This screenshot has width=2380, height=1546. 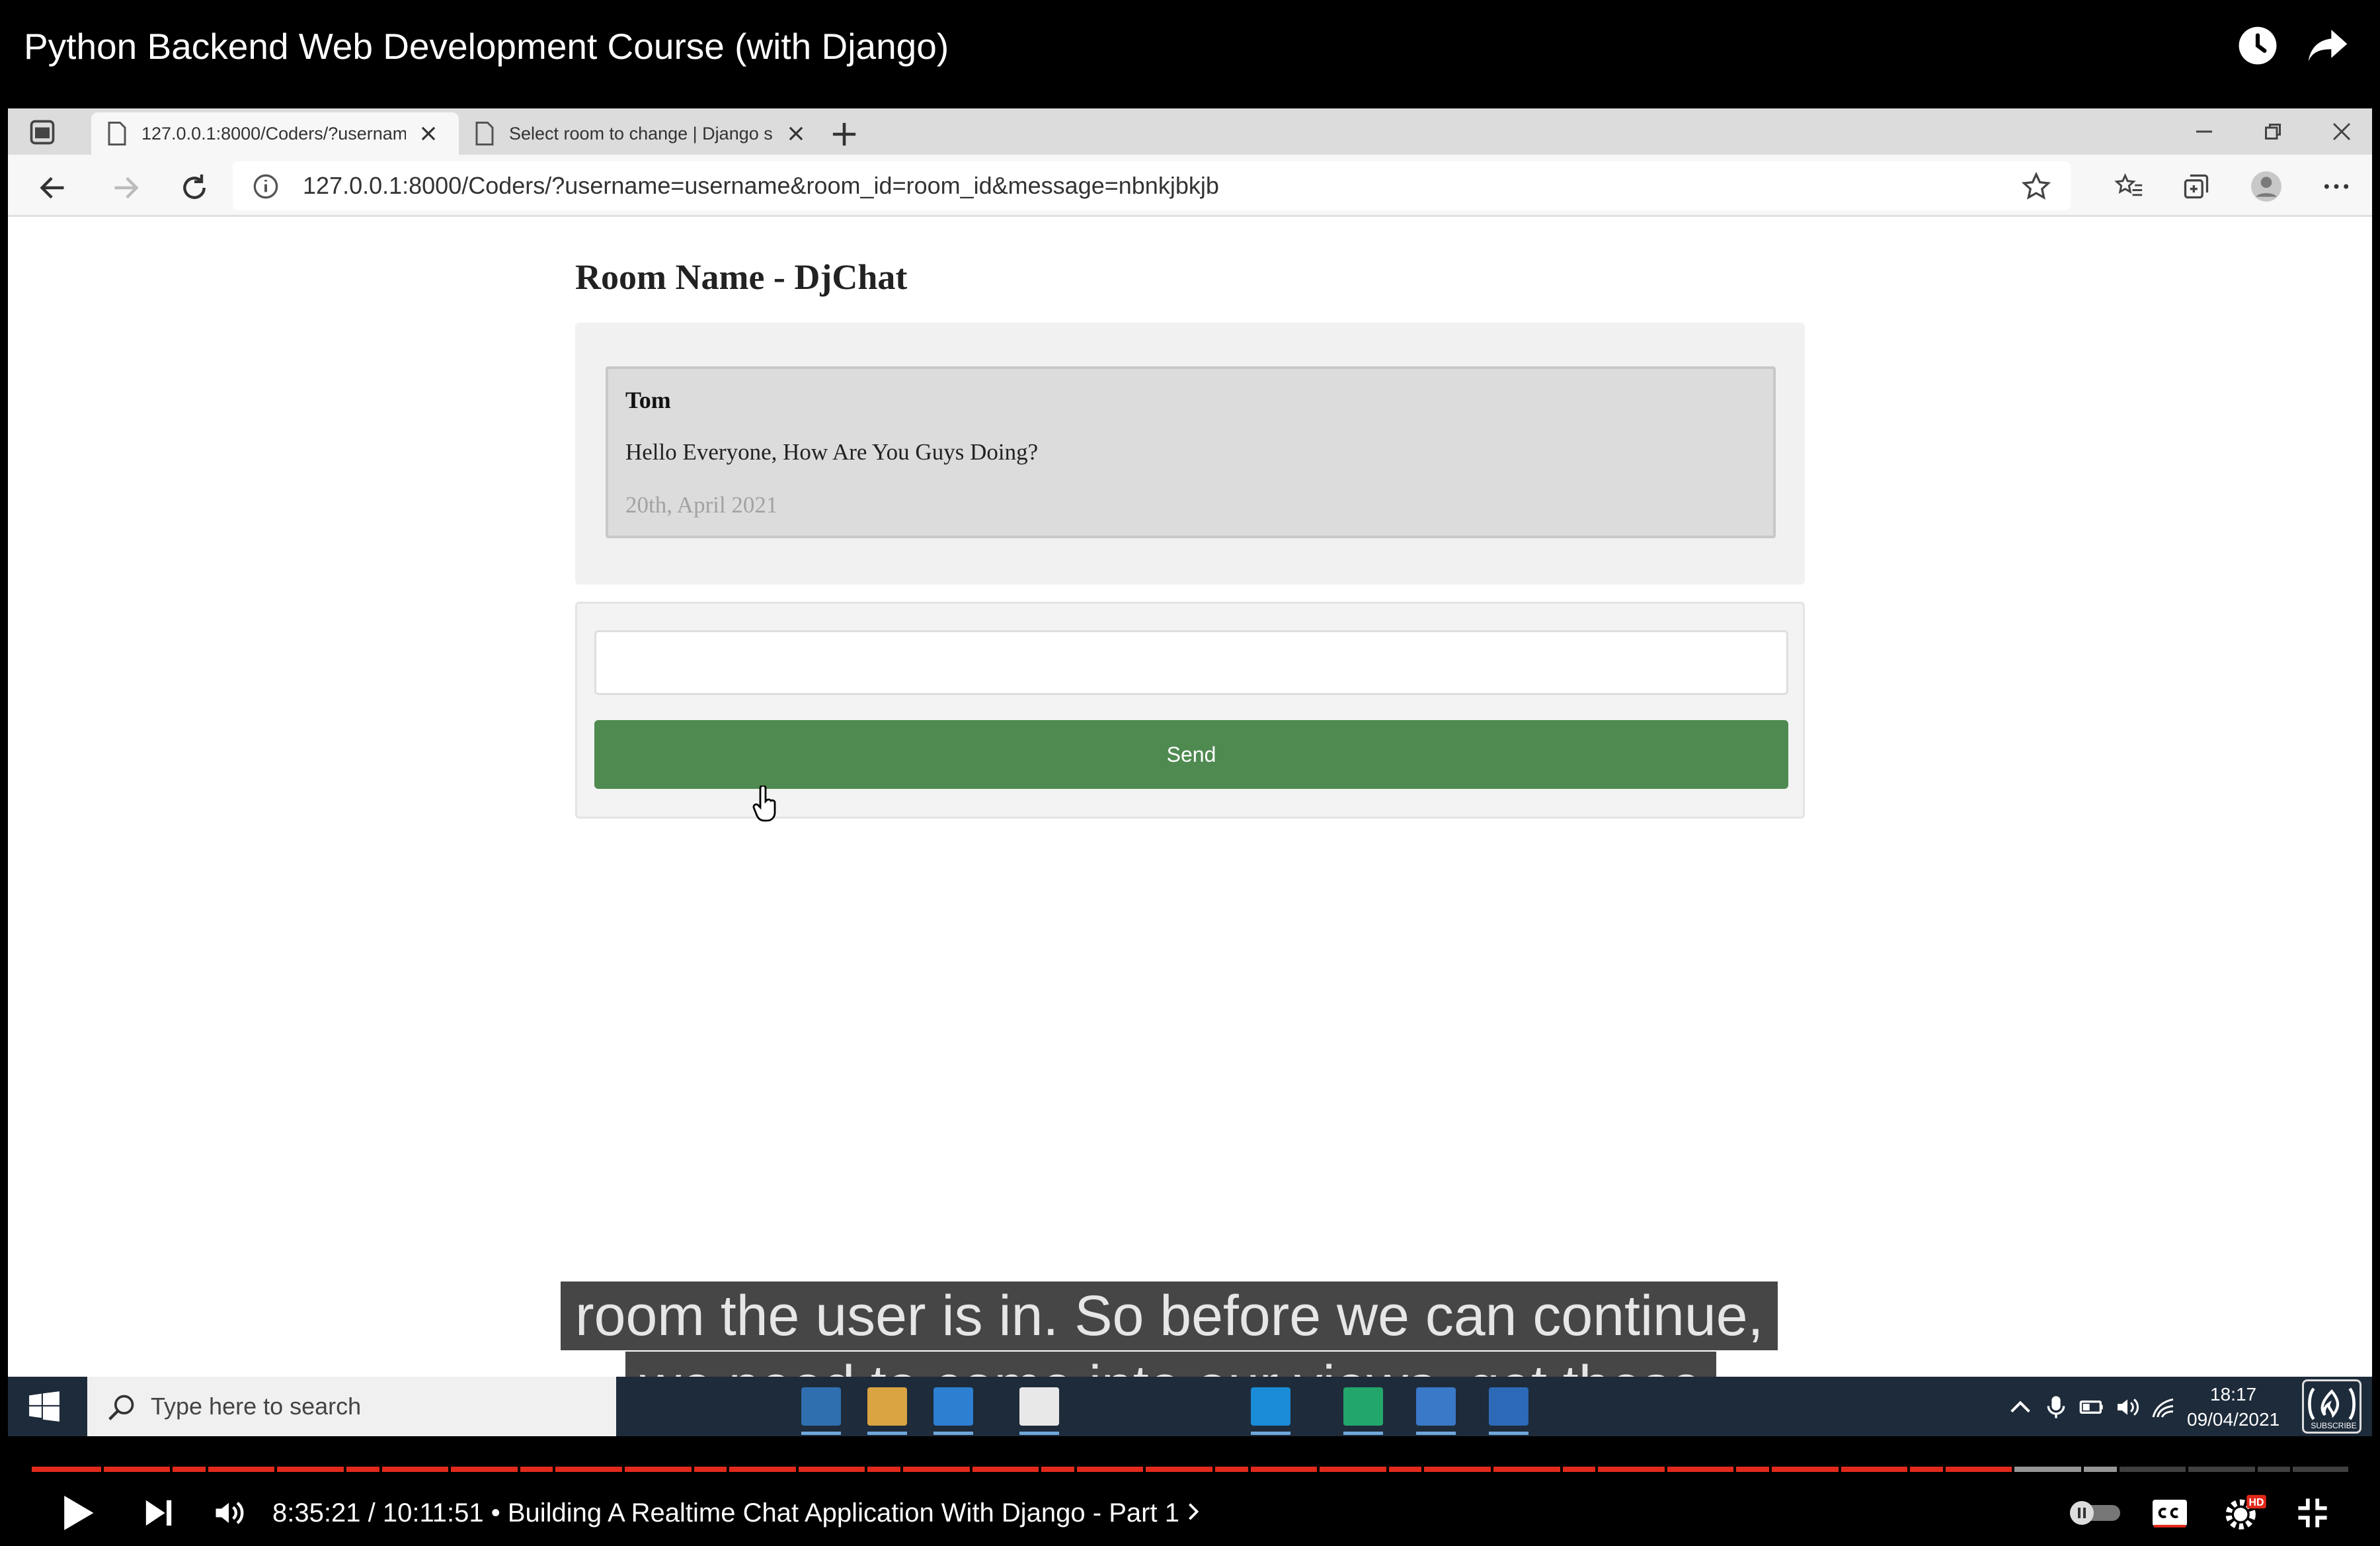 I want to click on browser-app-icon, so click(x=1270, y=1411).